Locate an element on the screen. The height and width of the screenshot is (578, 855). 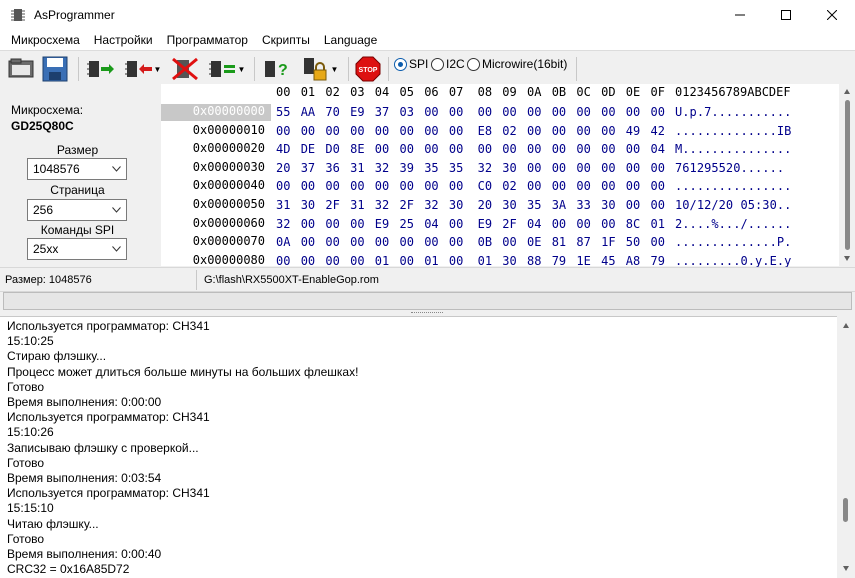
read-chip-button is located at coordinates (101, 69).